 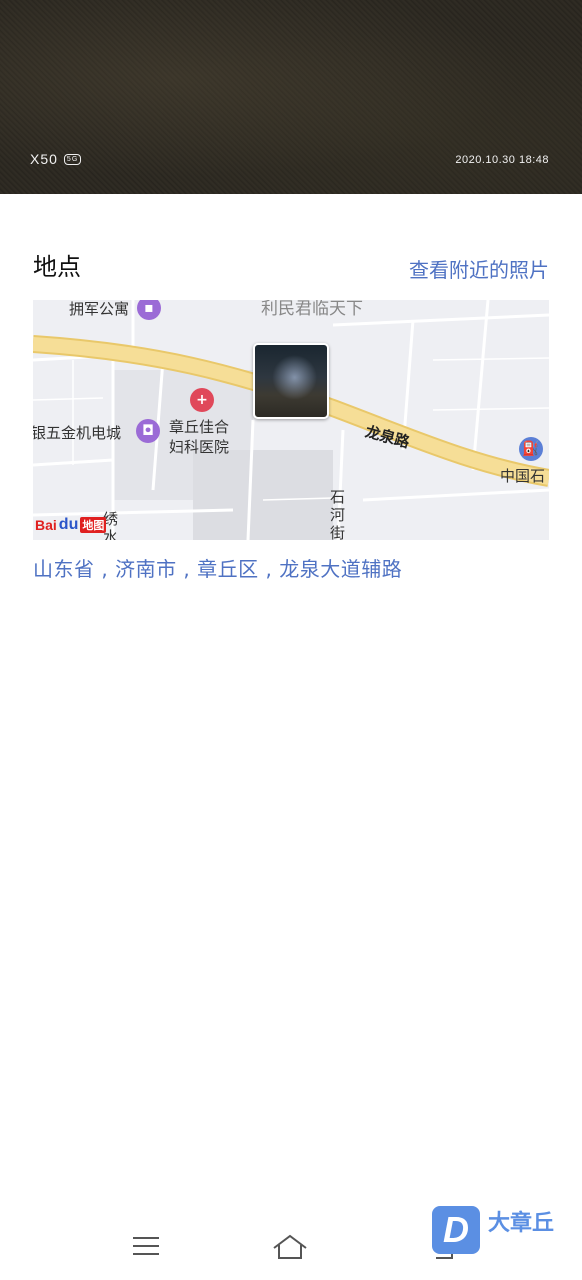 What do you see at coordinates (77, 433) in the screenshot?
I see `map-label-hardware-mall: 银五金机电城` at bounding box center [77, 433].